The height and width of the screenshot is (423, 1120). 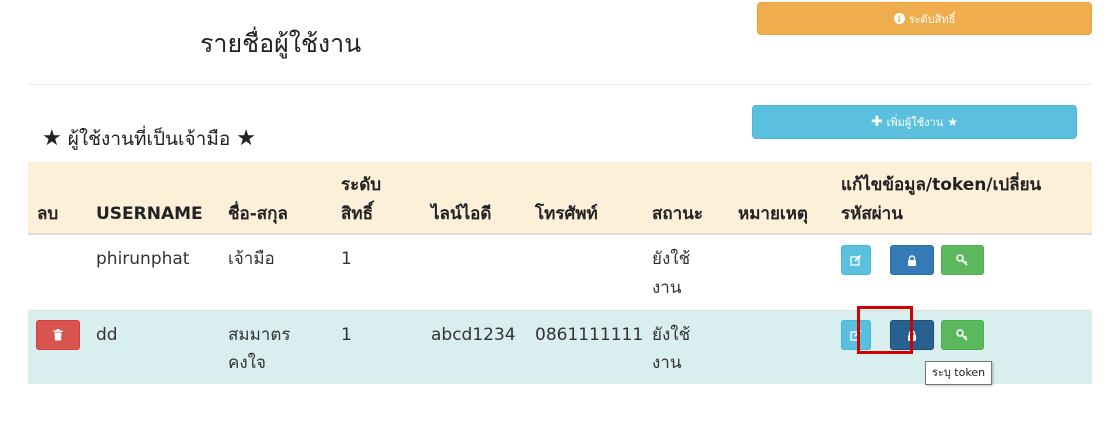 I want to click on col-level-line1: ระดับ, so click(x=361, y=185).